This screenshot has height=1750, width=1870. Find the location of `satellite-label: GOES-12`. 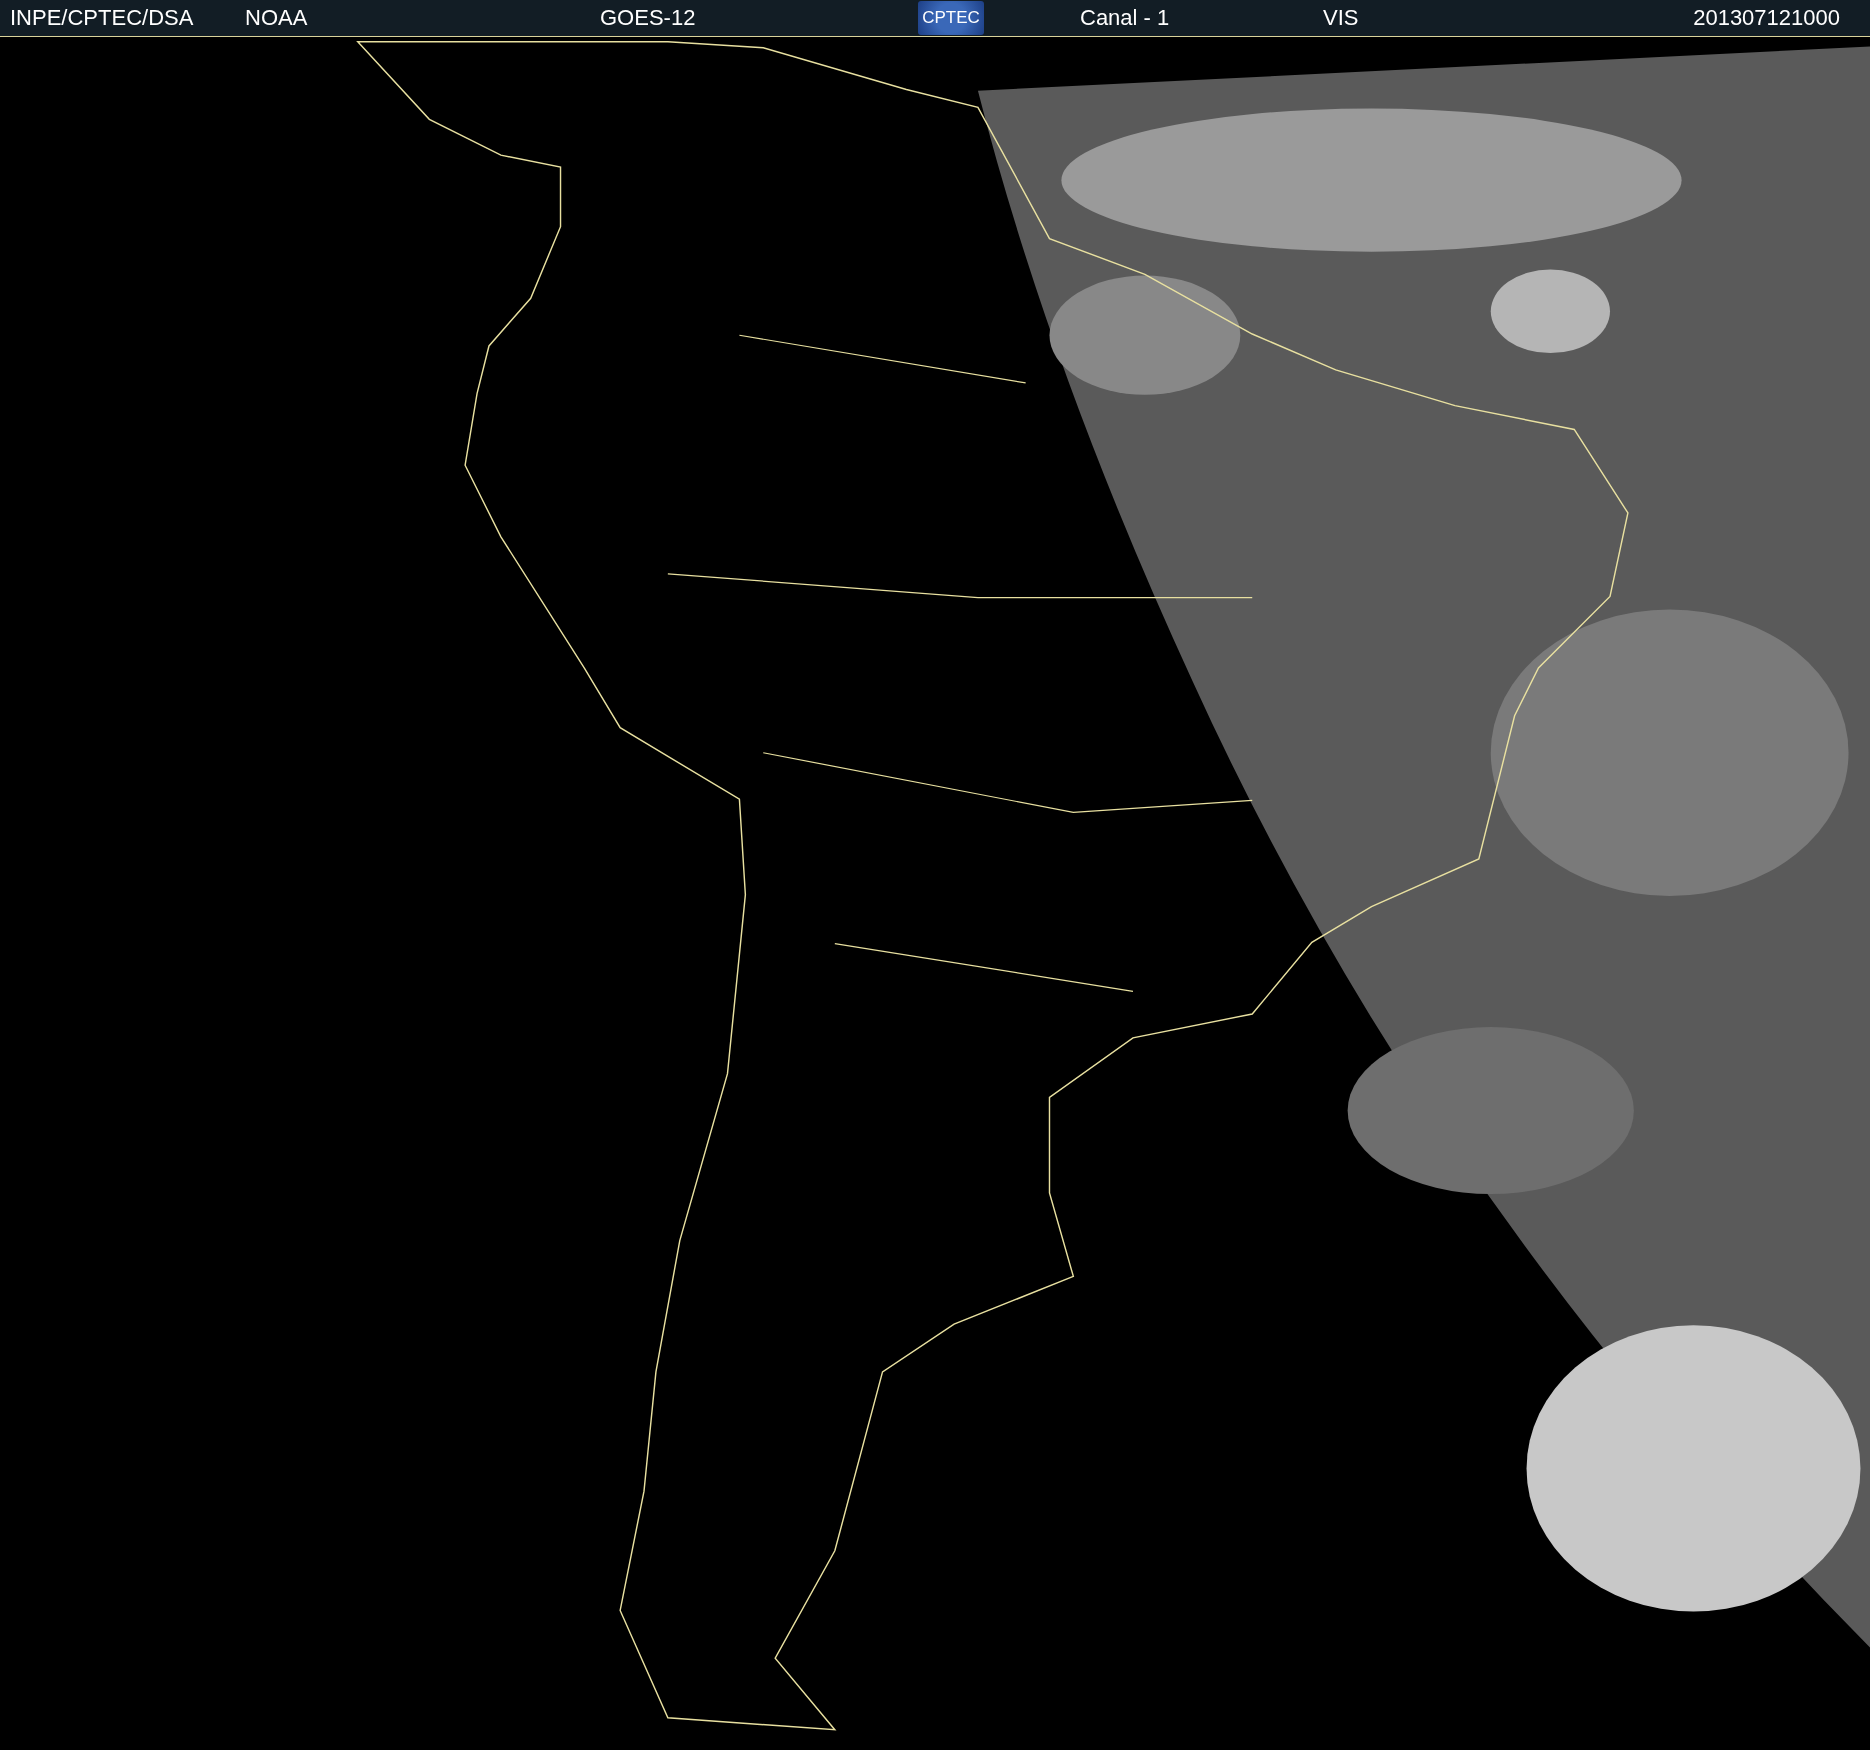

satellite-label: GOES-12 is located at coordinates (648, 18).